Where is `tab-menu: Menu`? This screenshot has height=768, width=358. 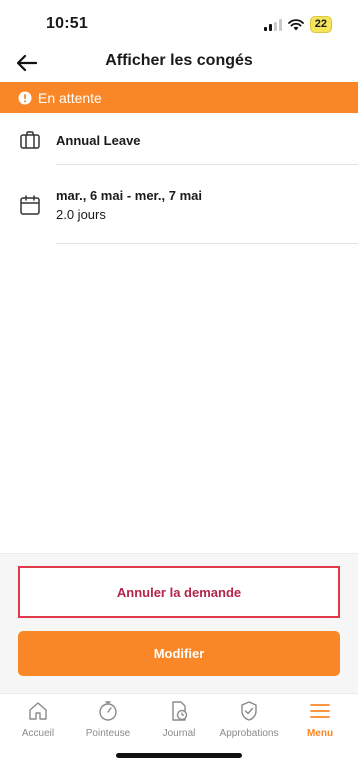 tab-menu: Menu is located at coordinates (320, 718).